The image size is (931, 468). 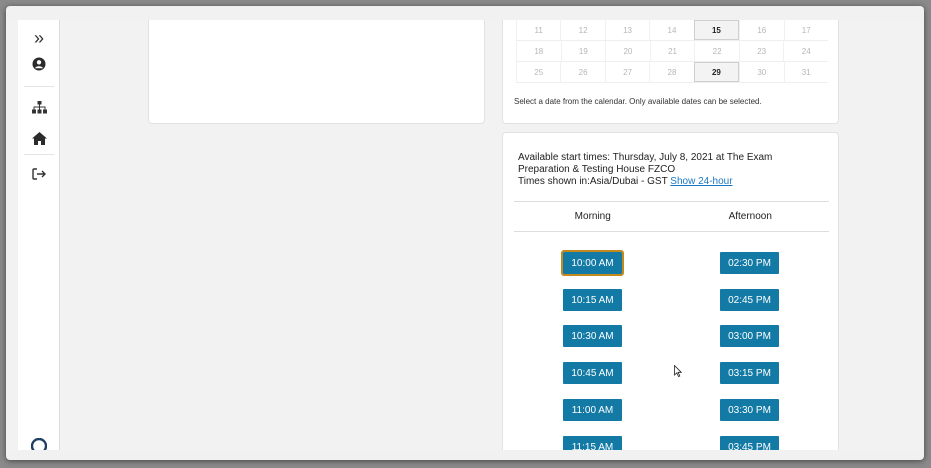 I want to click on calendar-day: 21, so click(x=672, y=51).